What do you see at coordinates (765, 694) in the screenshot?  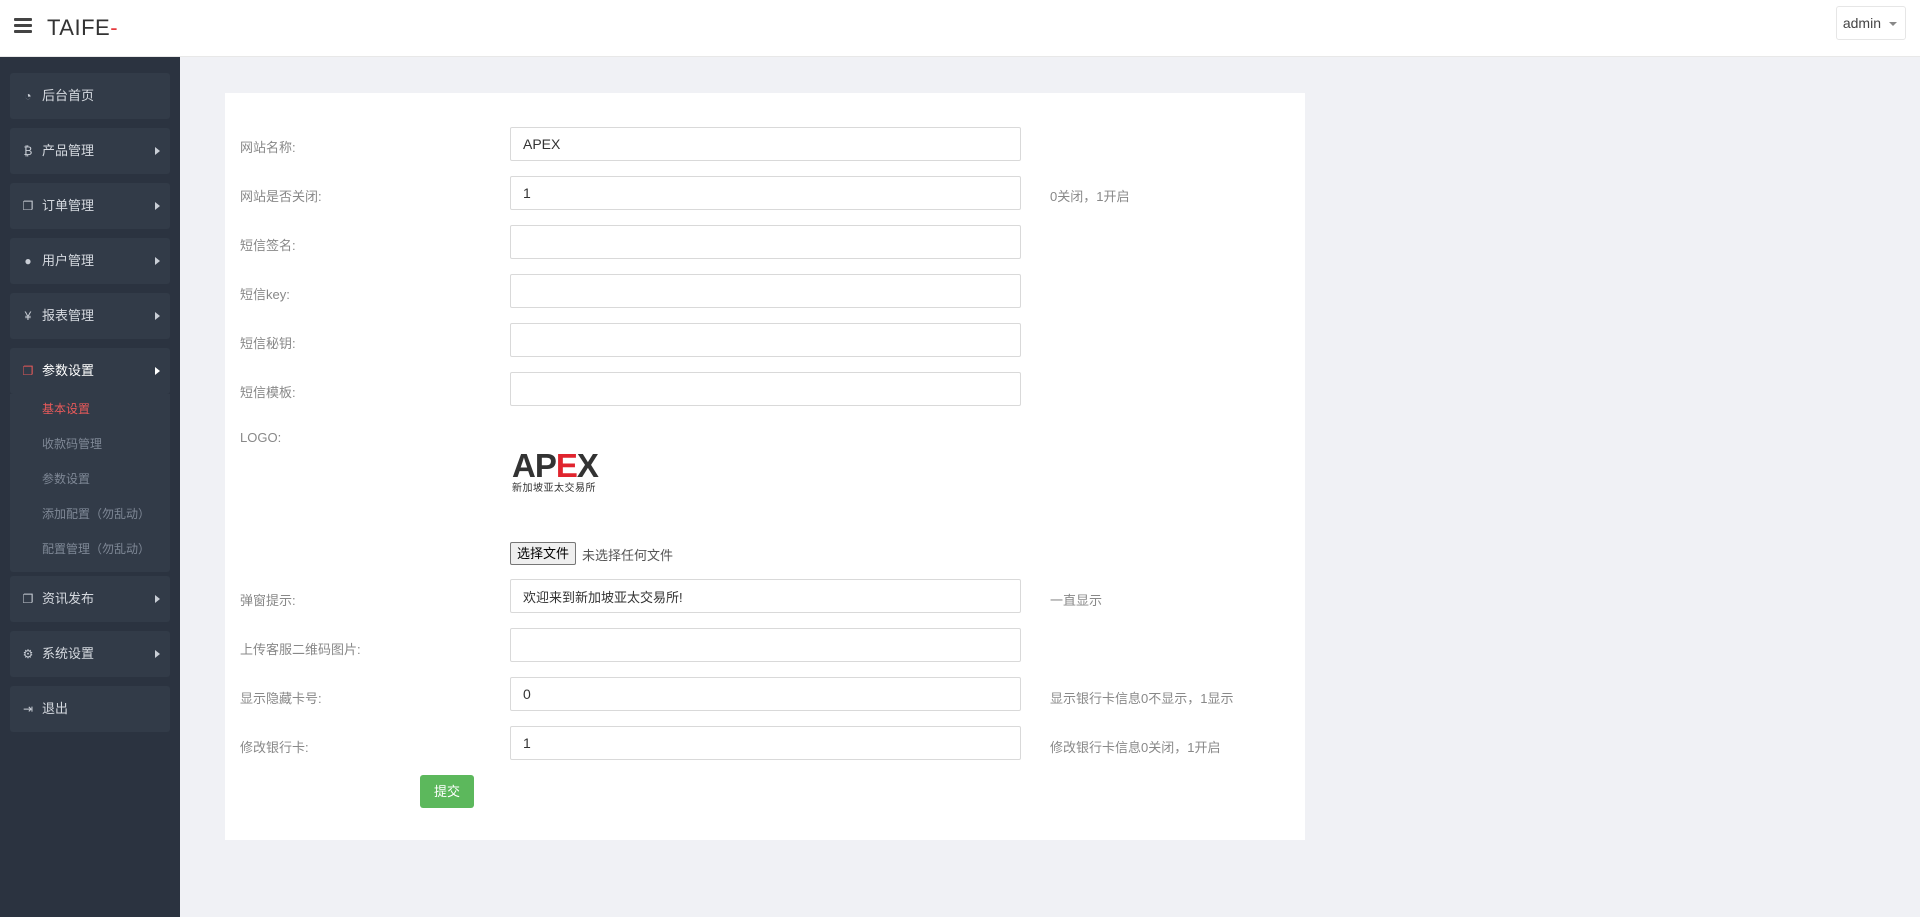 I see `hide-card-number-input` at bounding box center [765, 694].